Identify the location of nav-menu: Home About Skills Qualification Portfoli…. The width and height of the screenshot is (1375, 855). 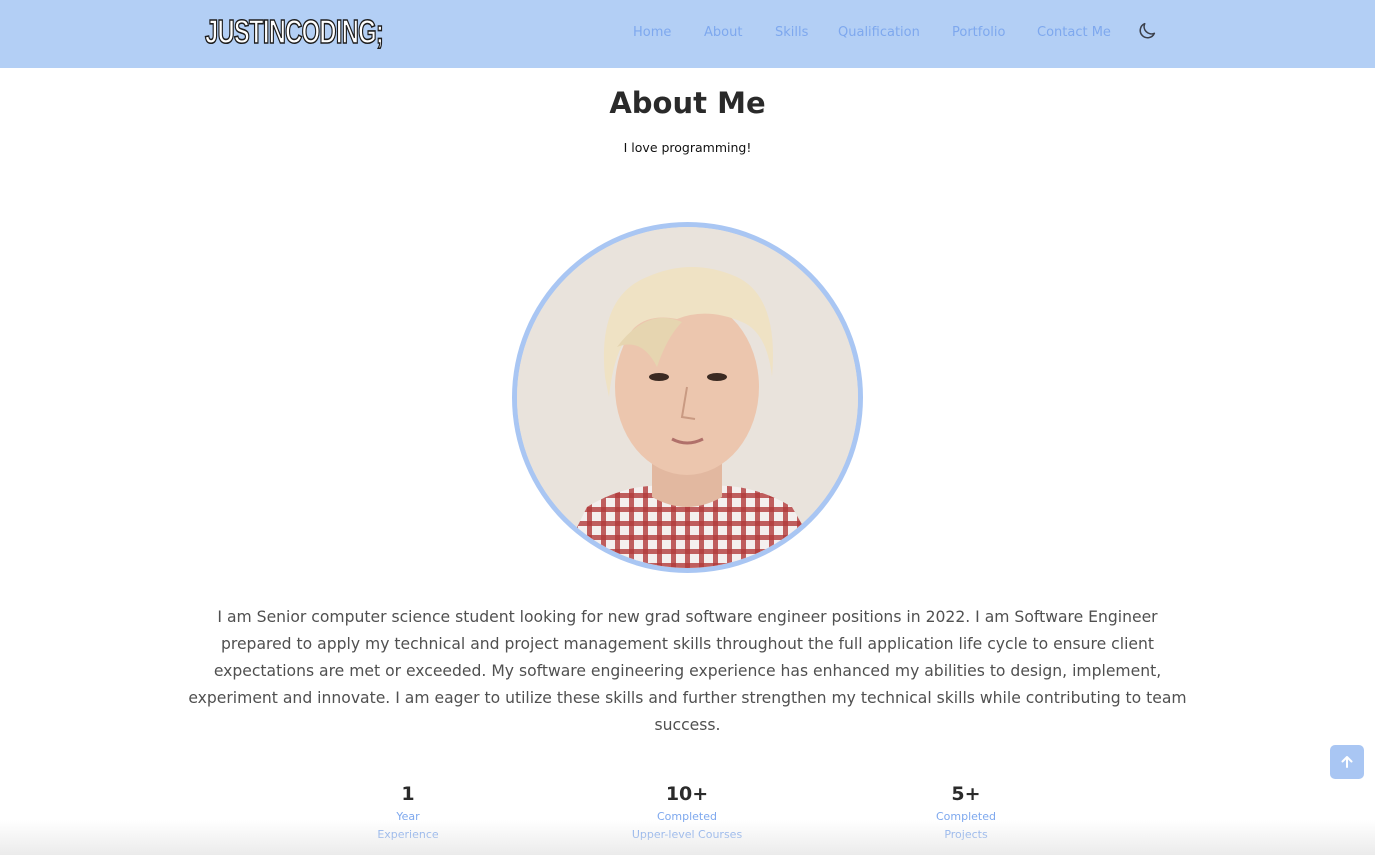
(687, 34).